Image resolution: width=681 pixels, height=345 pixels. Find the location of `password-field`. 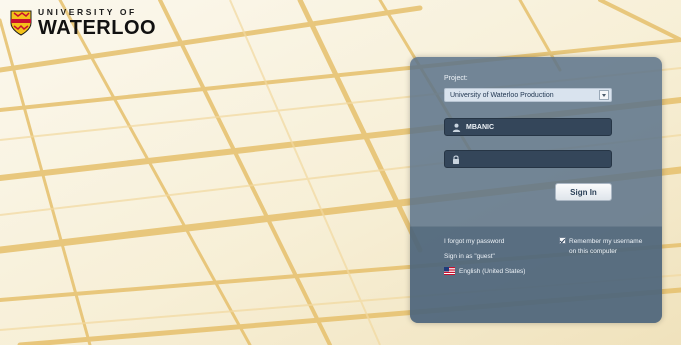

password-field is located at coordinates (528, 159).